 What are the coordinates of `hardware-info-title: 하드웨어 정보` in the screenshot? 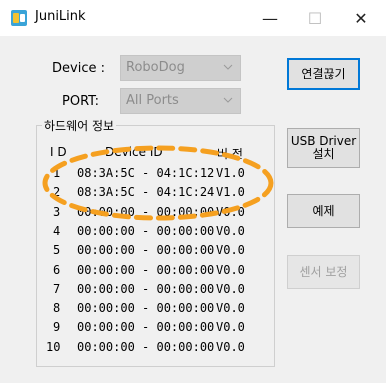 It's located at (79, 125).